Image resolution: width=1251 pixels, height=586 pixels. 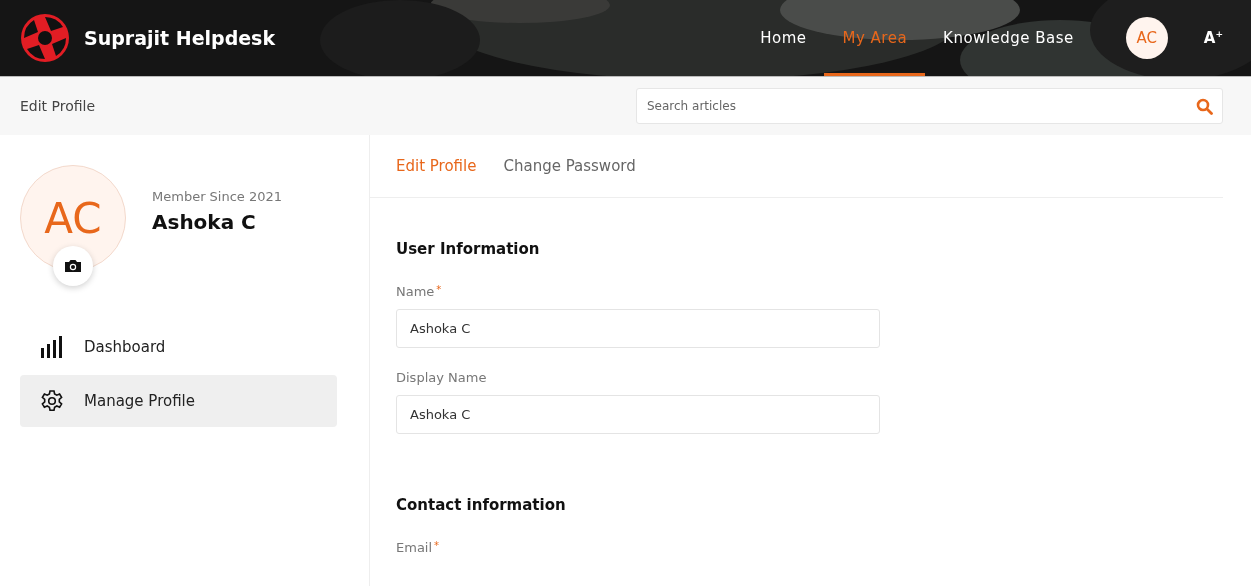 I want to click on tab: Change Password, so click(x=569, y=166).